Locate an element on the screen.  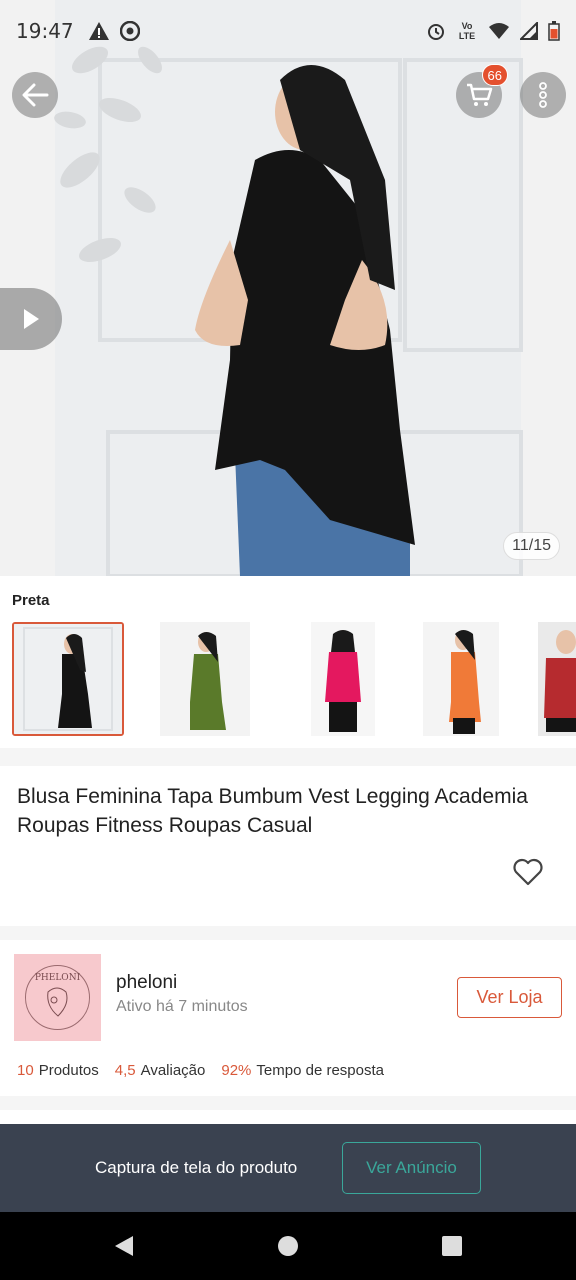
battery-icon is located at coordinates (554, 31).